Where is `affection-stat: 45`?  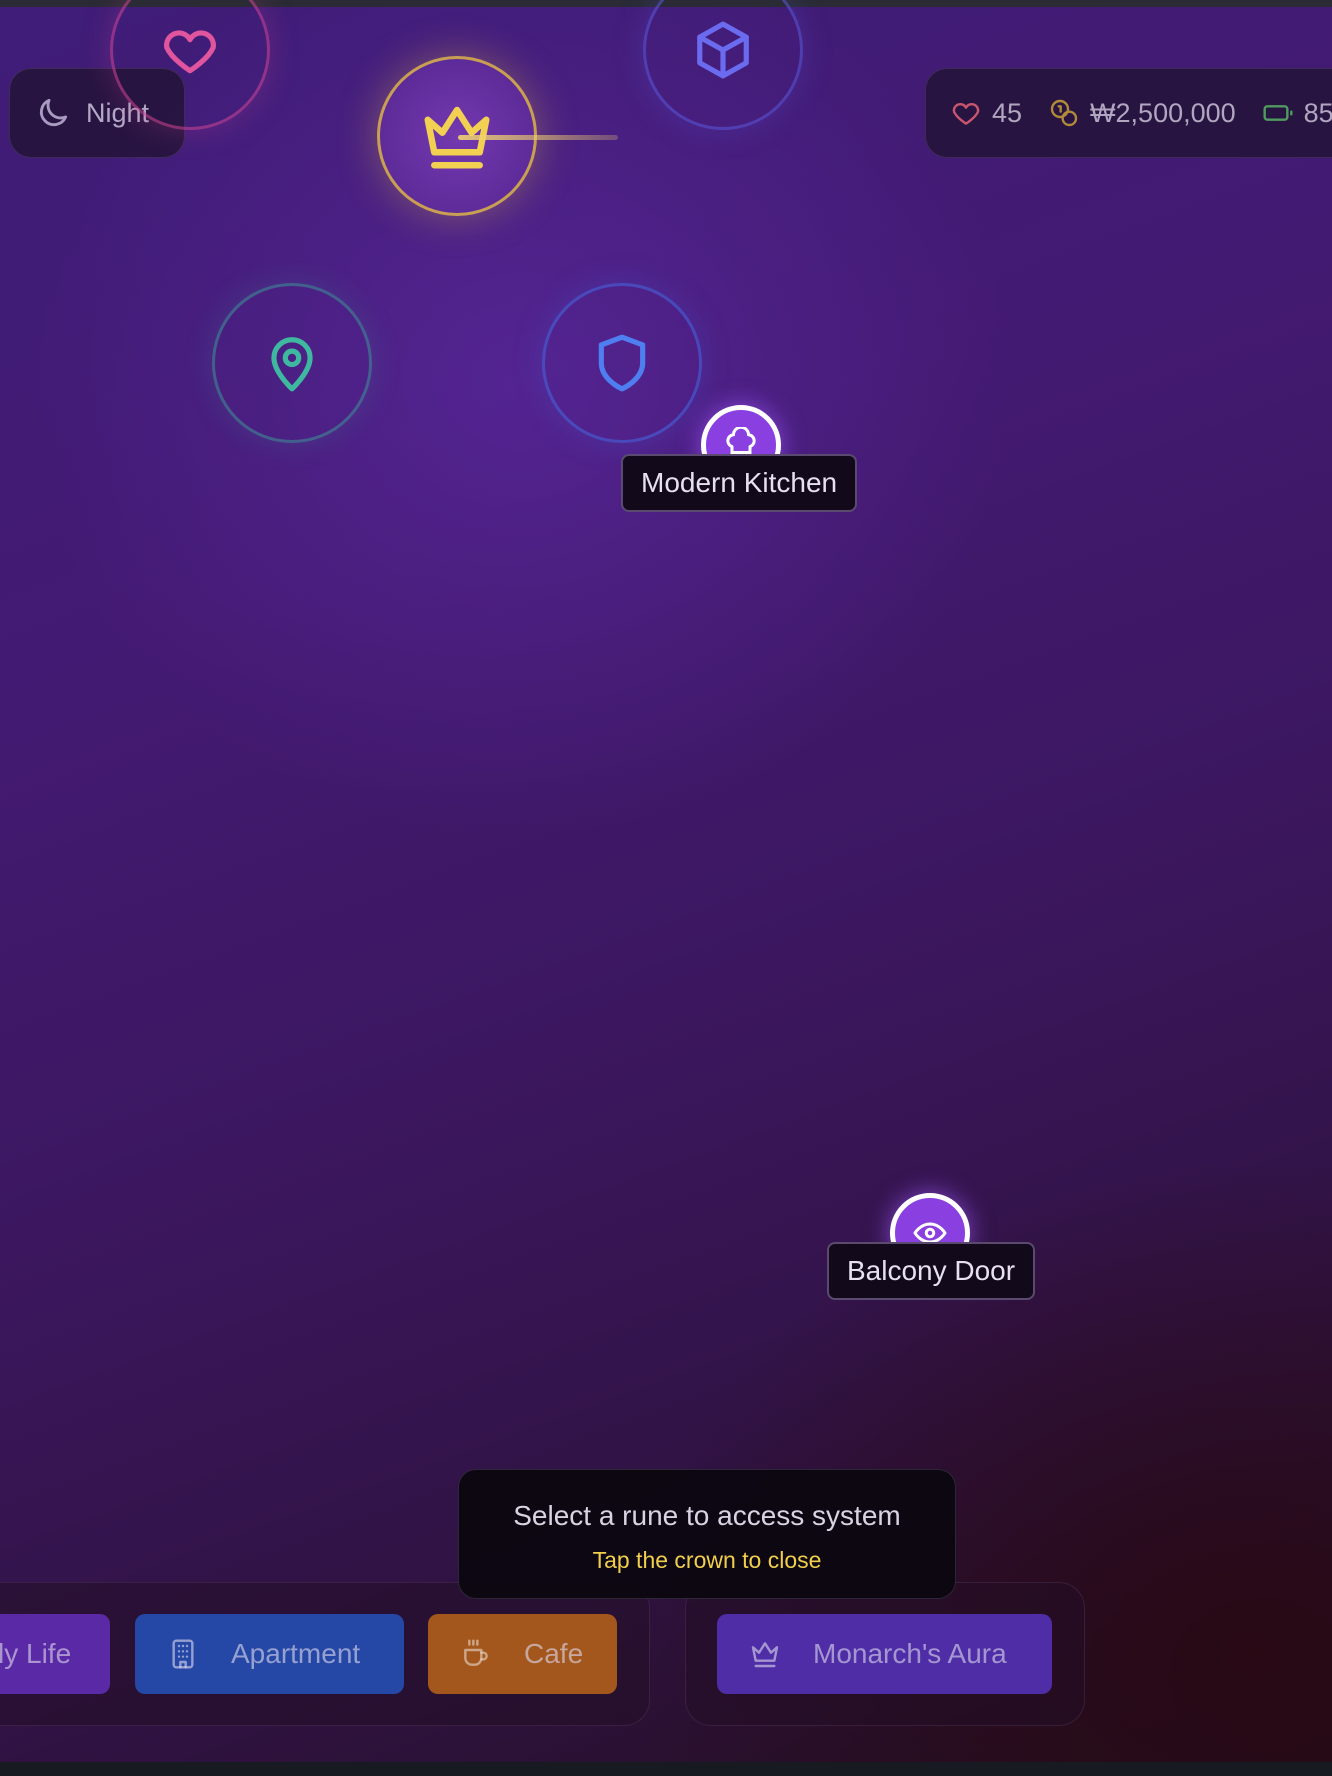
affection-stat: 45 is located at coordinates (986, 113).